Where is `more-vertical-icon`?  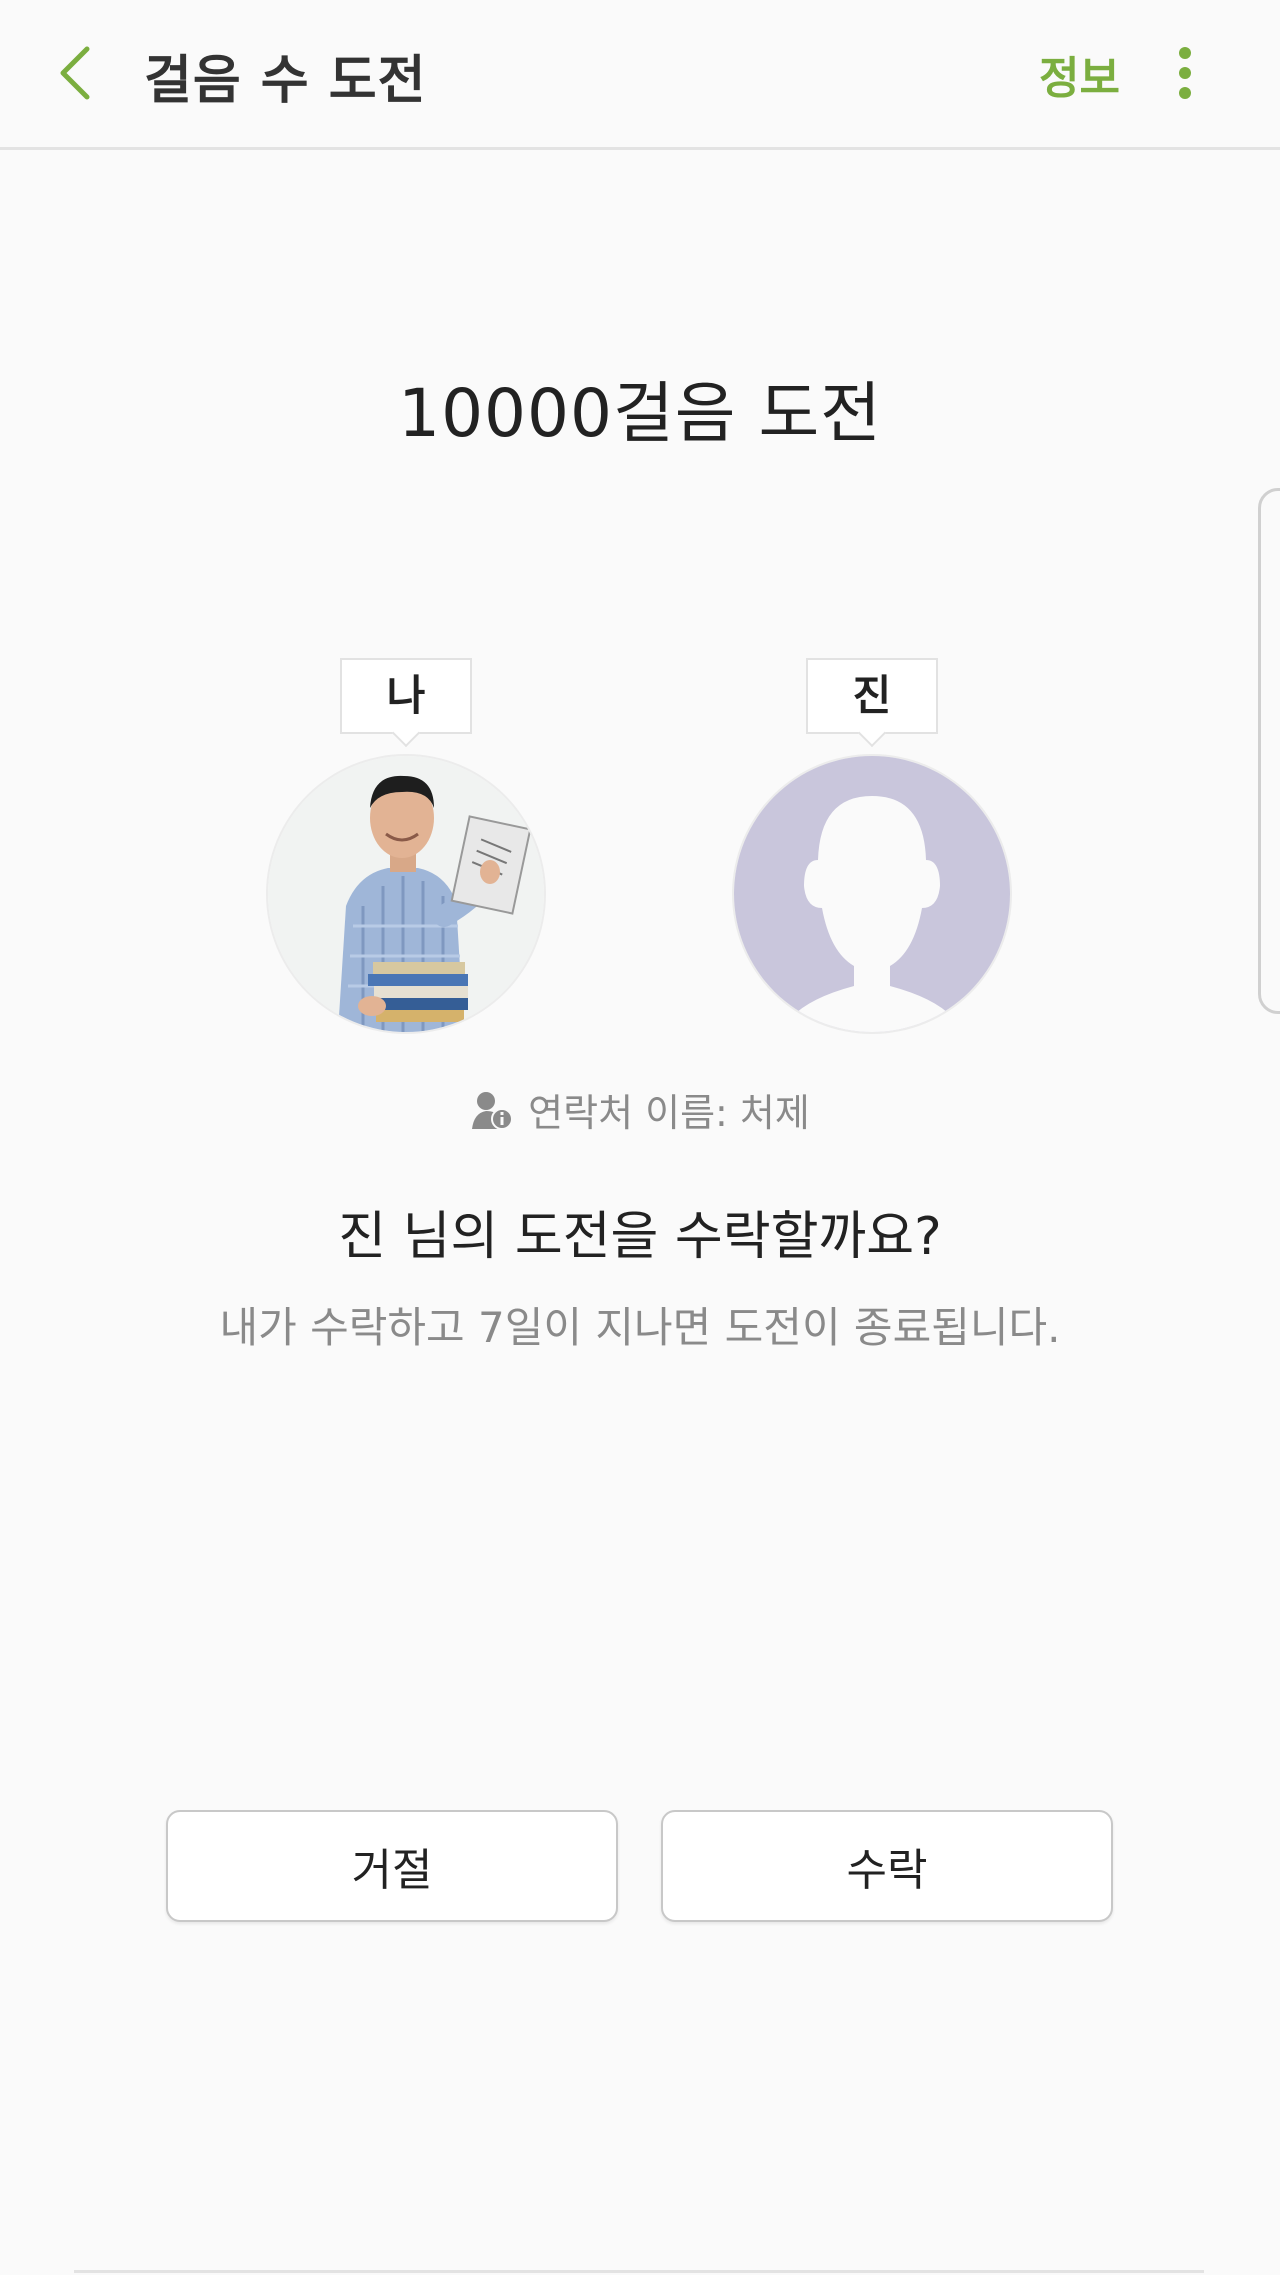 more-vertical-icon is located at coordinates (1185, 75).